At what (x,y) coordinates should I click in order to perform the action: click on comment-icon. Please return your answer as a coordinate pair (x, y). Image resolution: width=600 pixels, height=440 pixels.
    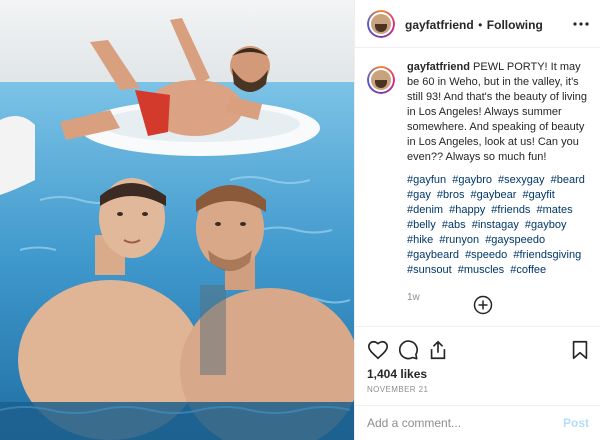
    Looking at the image, I should click on (408, 350).